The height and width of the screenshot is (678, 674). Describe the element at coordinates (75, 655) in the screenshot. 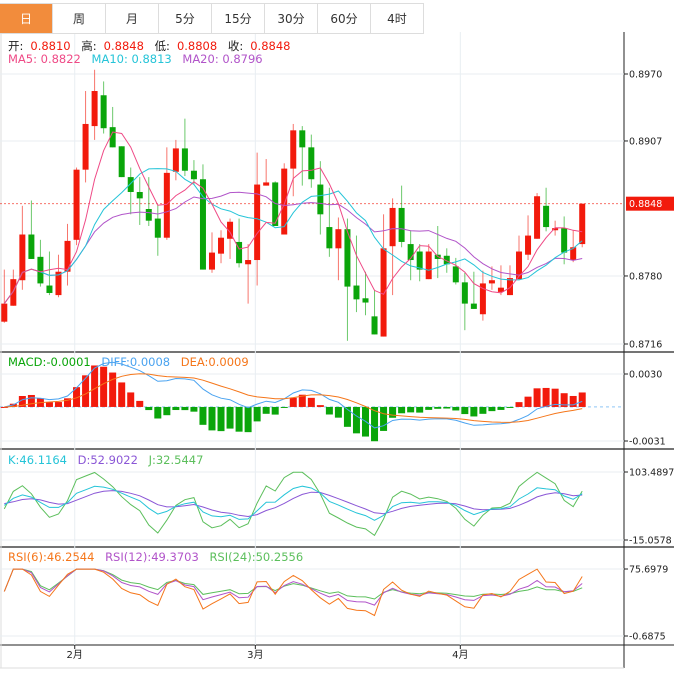

I see `month-label: 2月` at that location.